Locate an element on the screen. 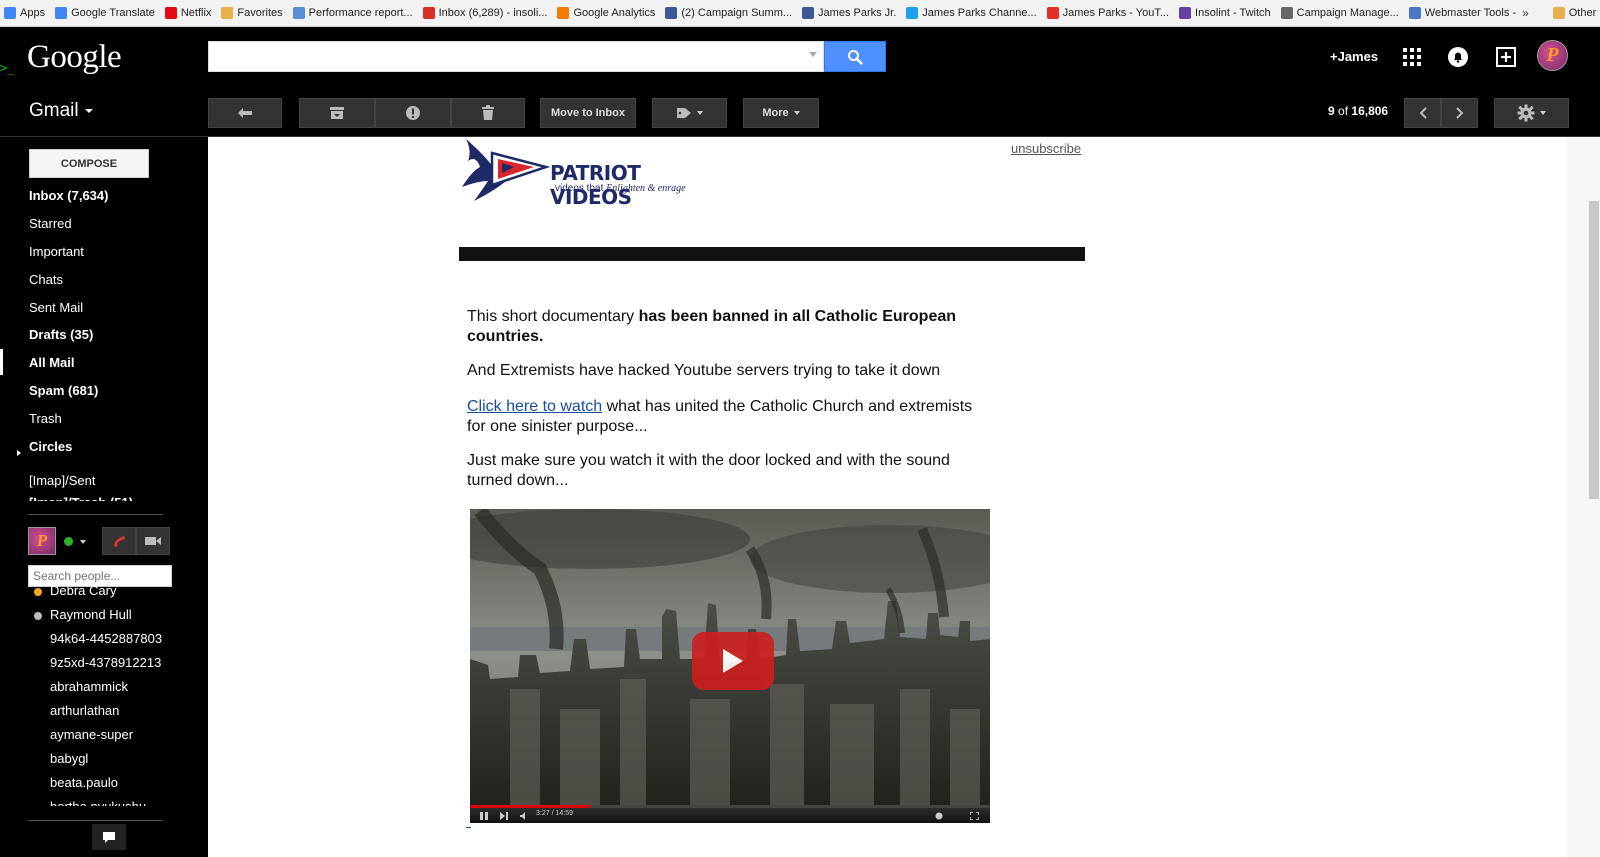  contact-item: 9z5xd-4378912213 is located at coordinates (105, 662).